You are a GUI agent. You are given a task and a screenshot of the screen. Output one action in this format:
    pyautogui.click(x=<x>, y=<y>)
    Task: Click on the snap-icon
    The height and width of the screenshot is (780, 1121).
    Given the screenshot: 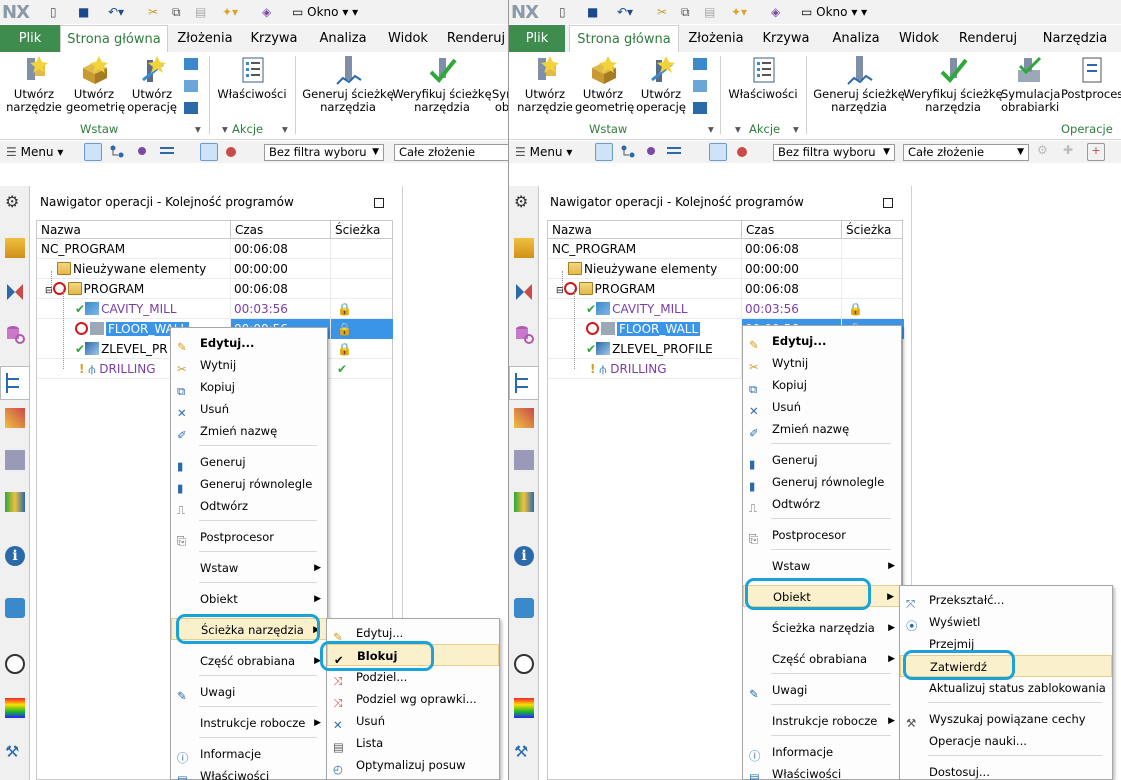 What is the action you would take?
    pyautogui.click(x=652, y=152)
    